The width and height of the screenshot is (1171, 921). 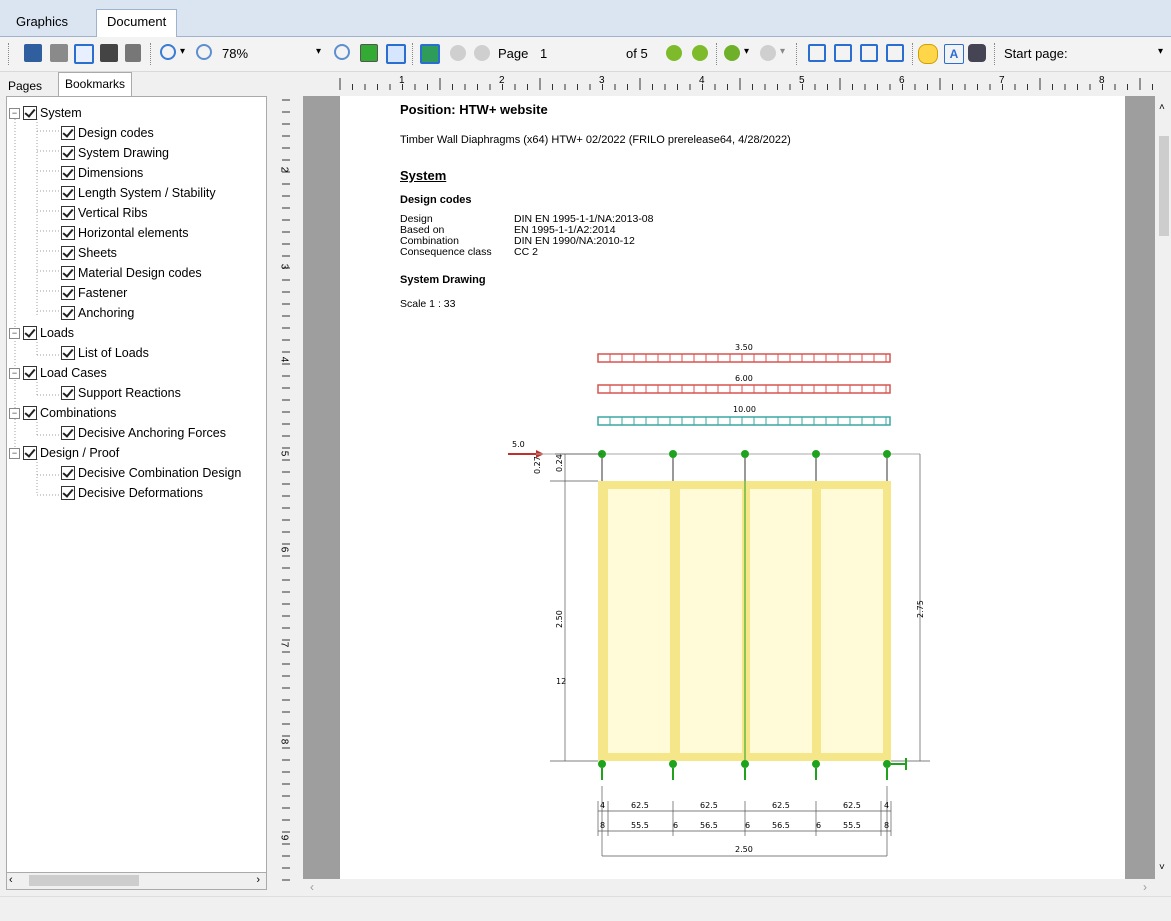 I want to click on folder-icon, so click(x=133, y=53).